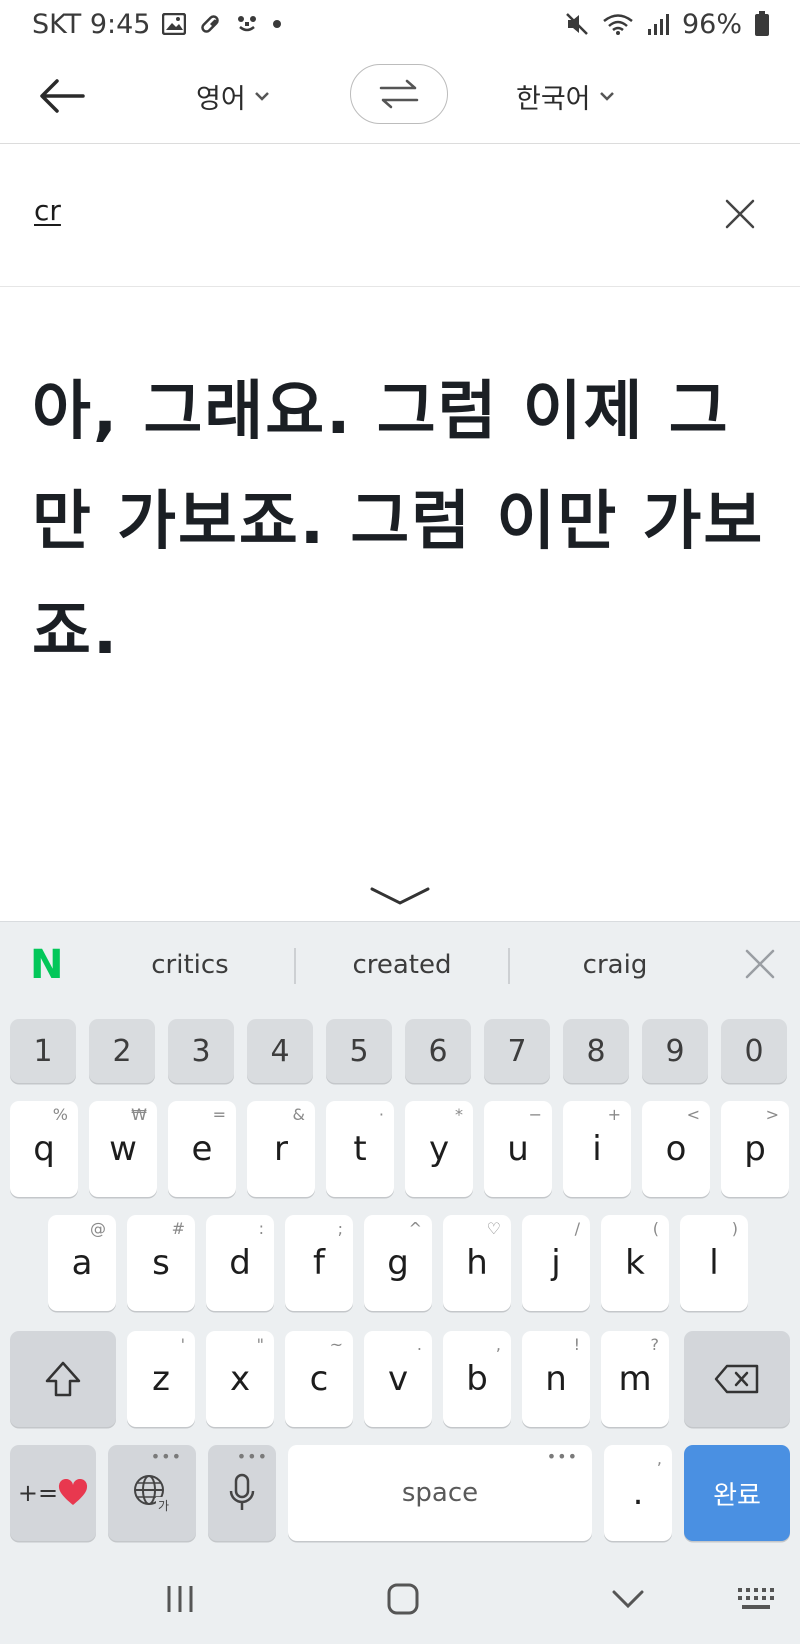 This screenshot has height=1644, width=800. I want to click on key-label: s, so click(161, 1263).